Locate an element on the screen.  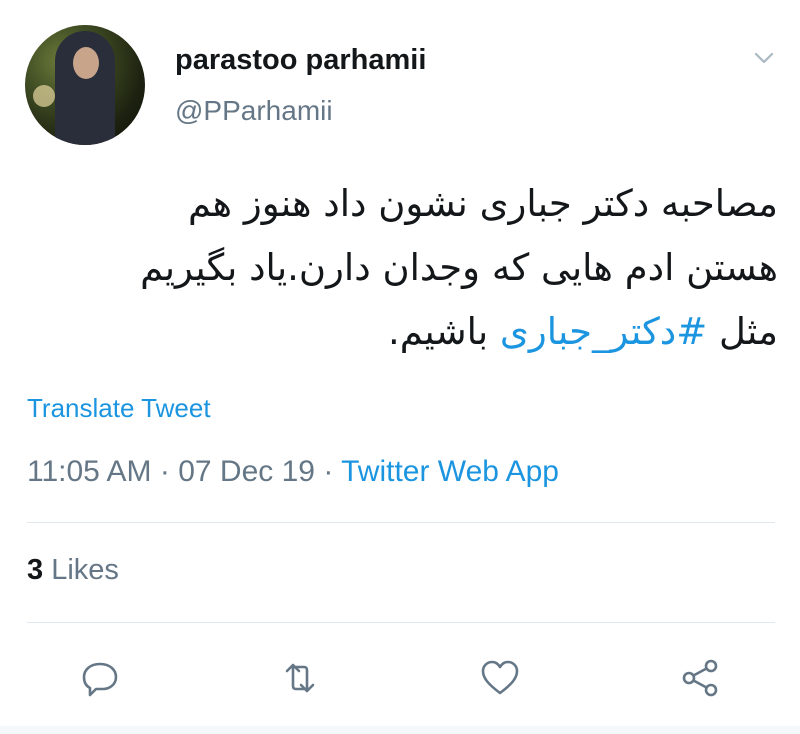
tweet-date: 07 Dec 19 is located at coordinates (246, 471).